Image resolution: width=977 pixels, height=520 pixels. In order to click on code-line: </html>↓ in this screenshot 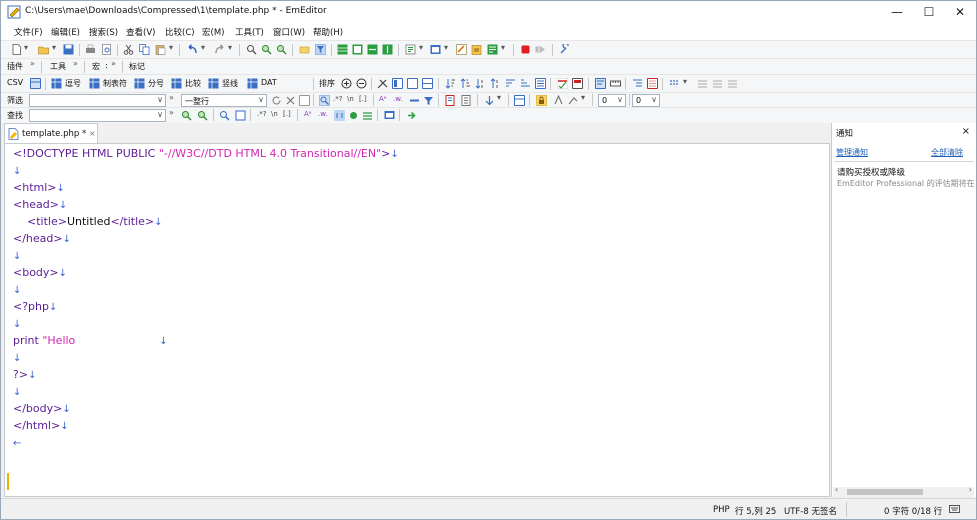, I will do `click(41, 427)`.